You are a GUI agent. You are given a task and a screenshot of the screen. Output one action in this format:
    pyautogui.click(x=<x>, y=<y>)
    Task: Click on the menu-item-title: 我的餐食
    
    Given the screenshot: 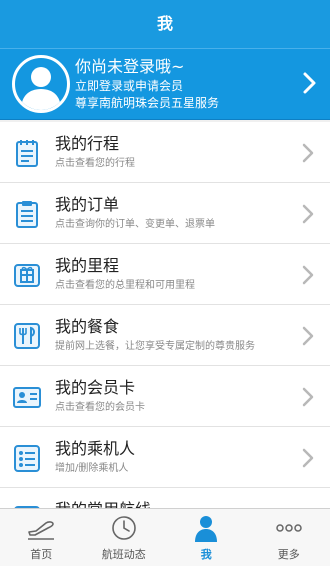 What is the action you would take?
    pyautogui.click(x=87, y=326)
    